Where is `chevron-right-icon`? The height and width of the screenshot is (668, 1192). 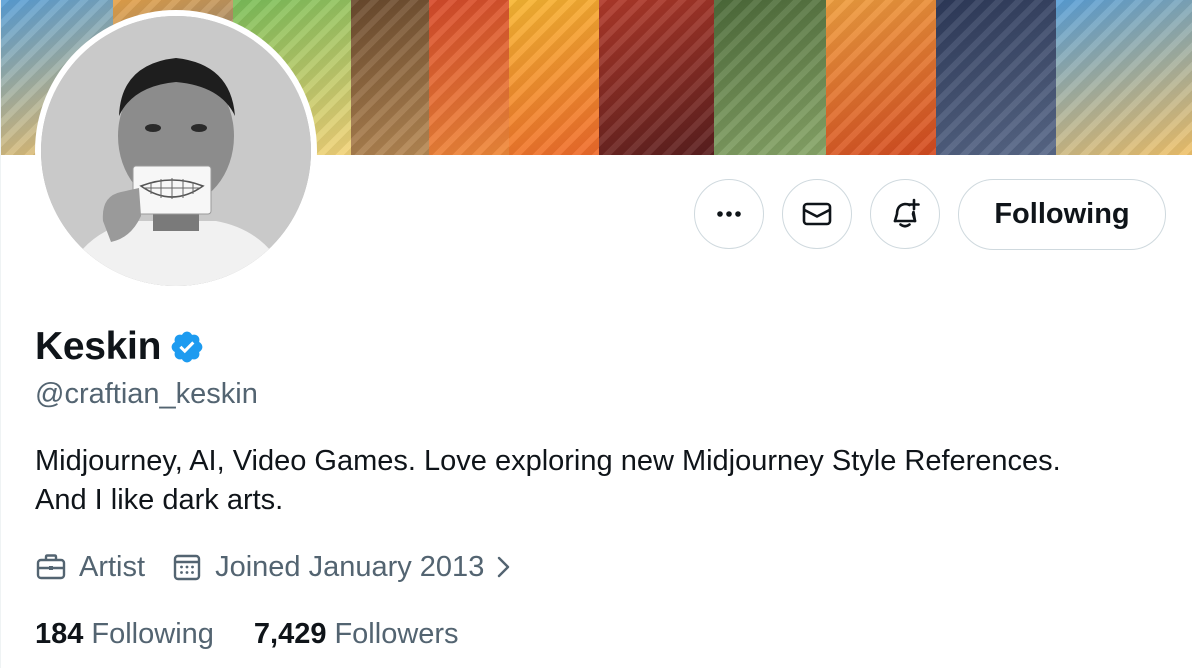 chevron-right-icon is located at coordinates (504, 567).